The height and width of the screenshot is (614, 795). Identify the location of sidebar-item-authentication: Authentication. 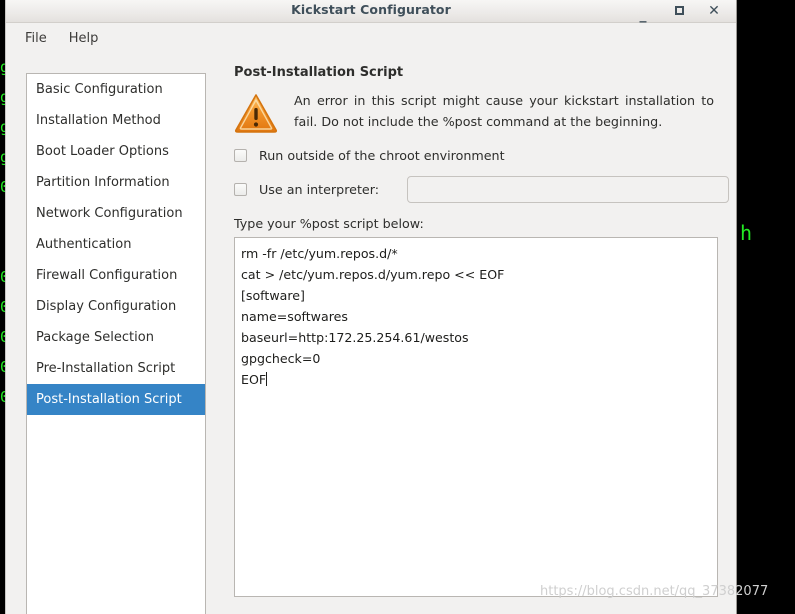
(116, 244).